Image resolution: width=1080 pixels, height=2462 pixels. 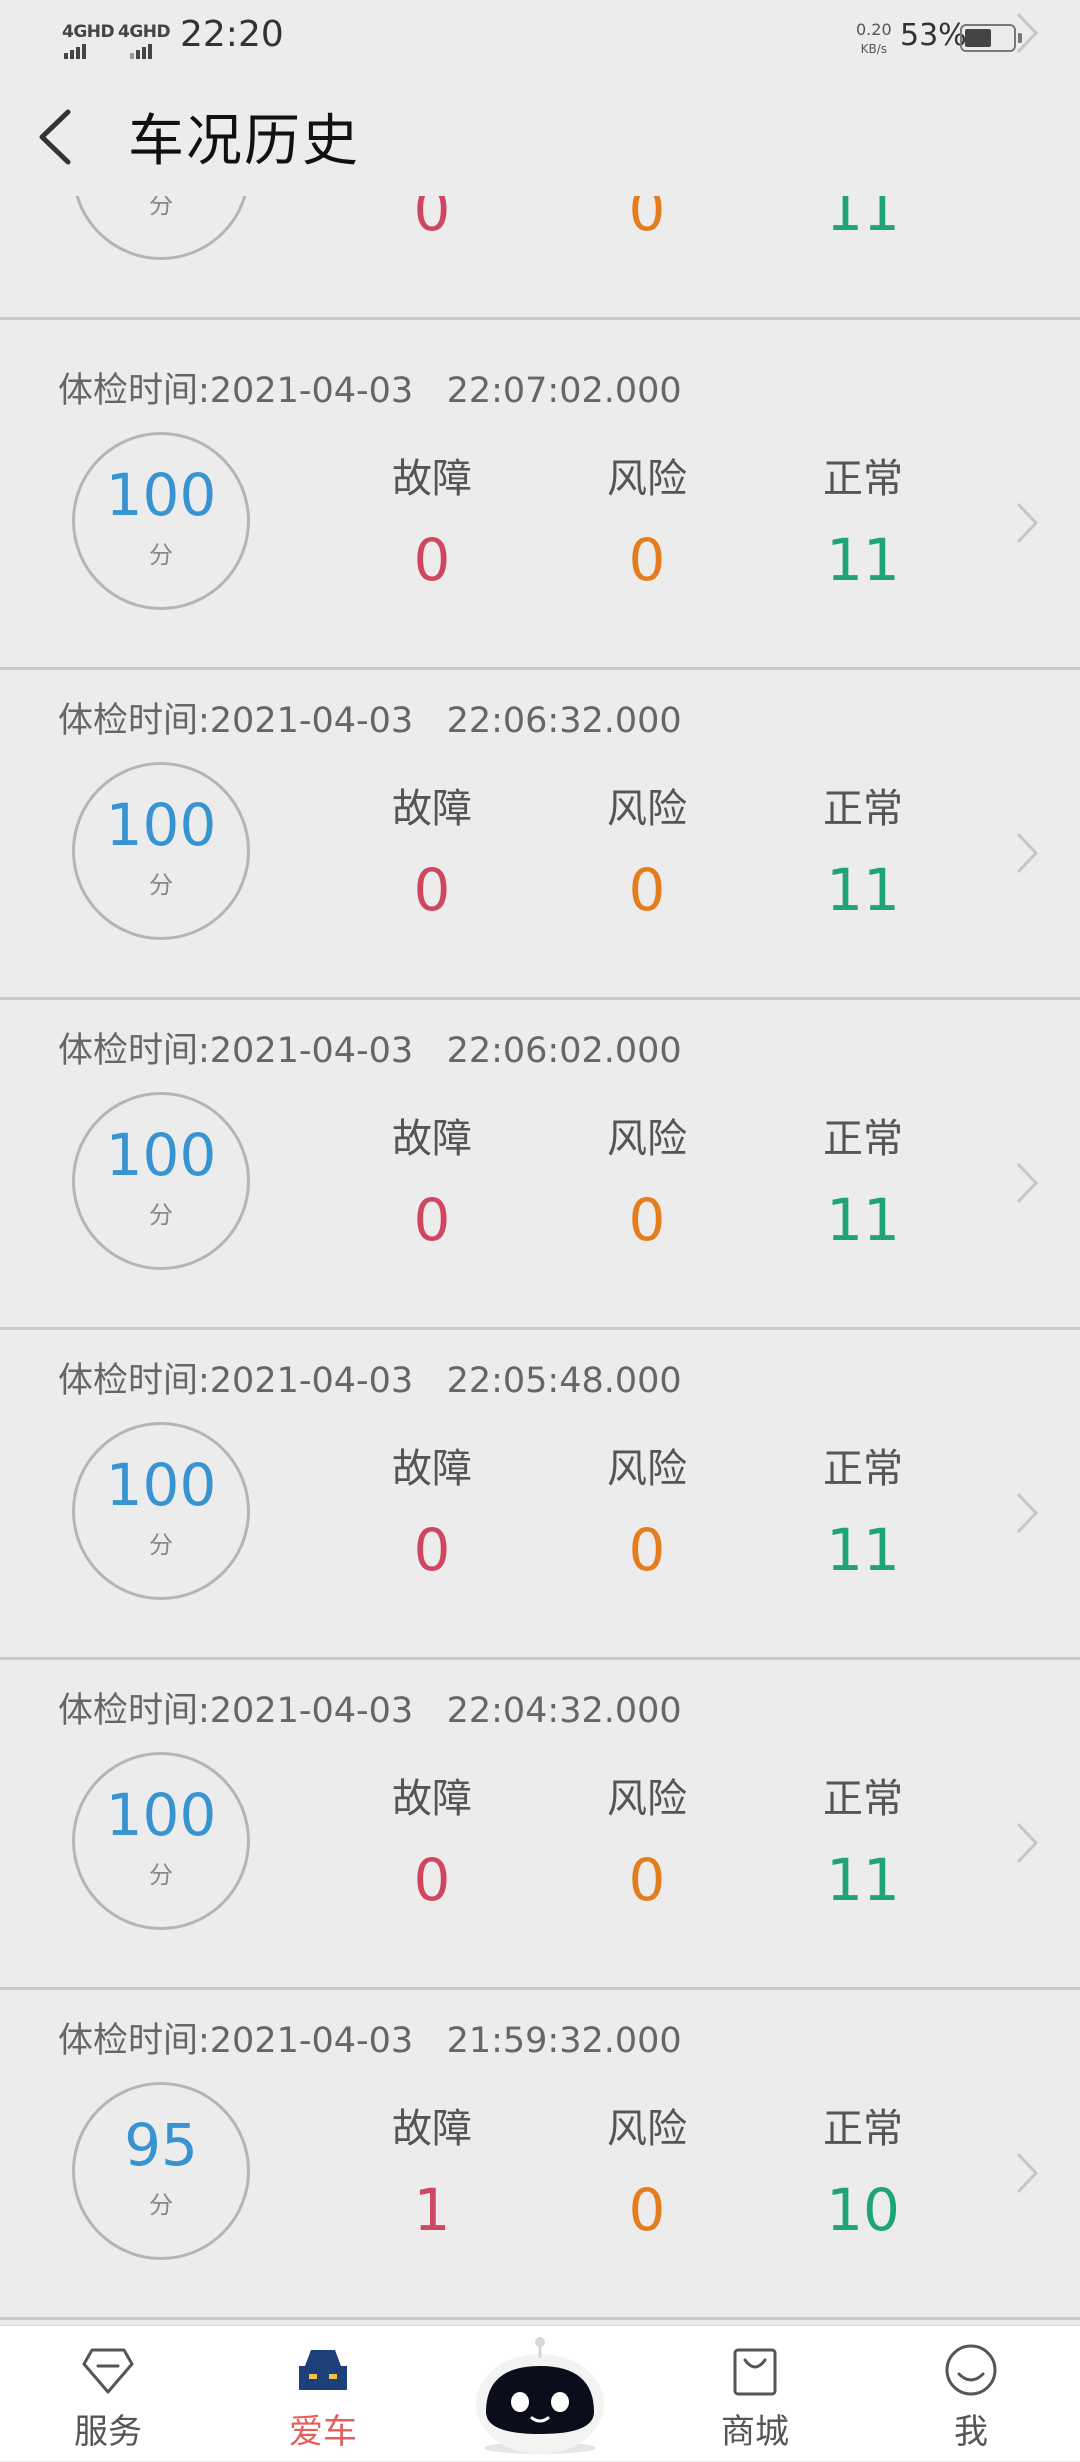 I want to click on record-time: 体检时间:2021-04-03 21:59:32.000, so click(x=370, y=2041).